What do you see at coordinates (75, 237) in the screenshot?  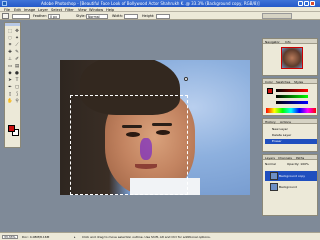 I see `status-arrow-icon: ▸` at bounding box center [75, 237].